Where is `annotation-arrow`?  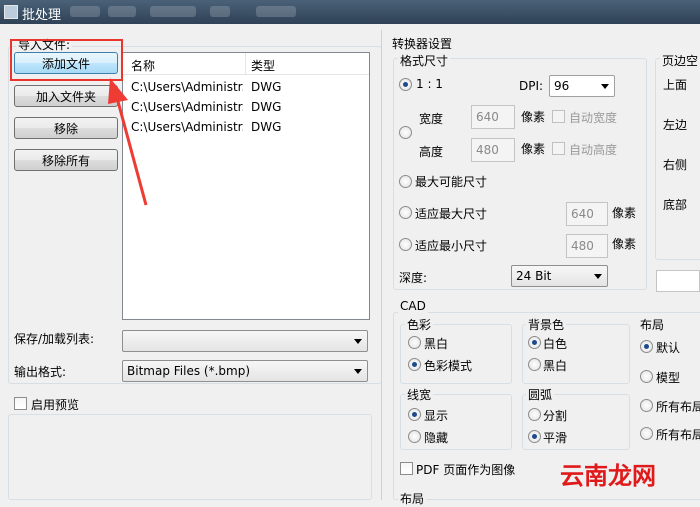 annotation-arrow is located at coordinates (128, 142).